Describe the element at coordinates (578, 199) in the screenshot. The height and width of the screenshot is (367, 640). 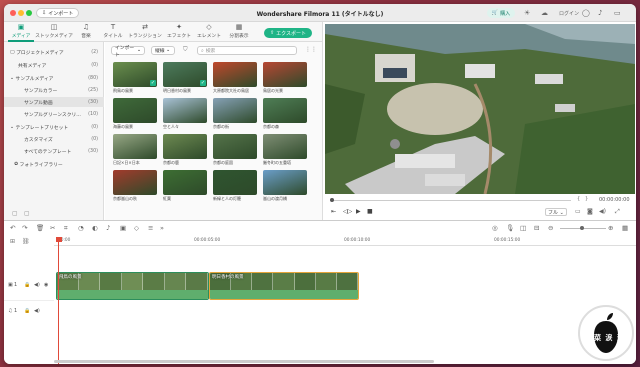
I see `mark-in-icon: {` at that location.